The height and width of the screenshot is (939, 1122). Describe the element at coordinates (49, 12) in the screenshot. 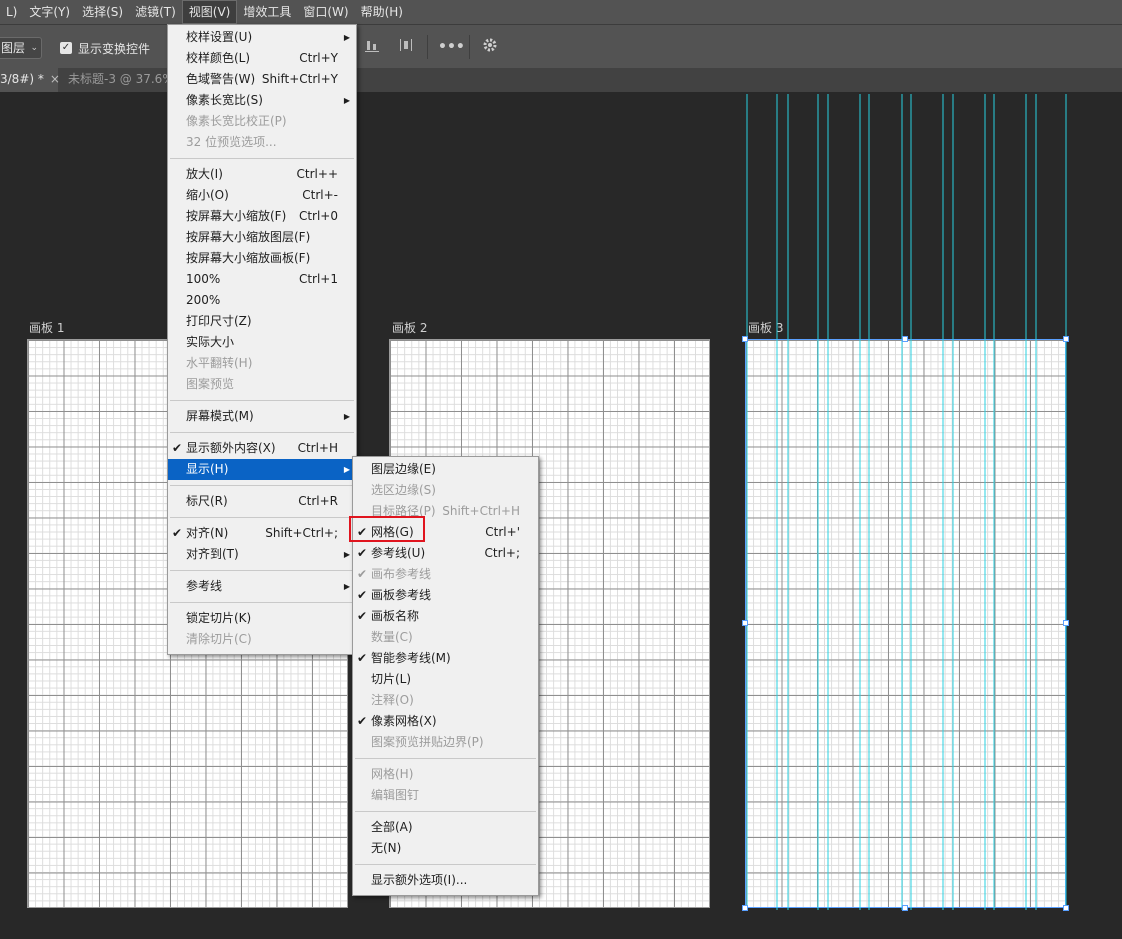

I see `menubar-item: 文字(Y)` at that location.